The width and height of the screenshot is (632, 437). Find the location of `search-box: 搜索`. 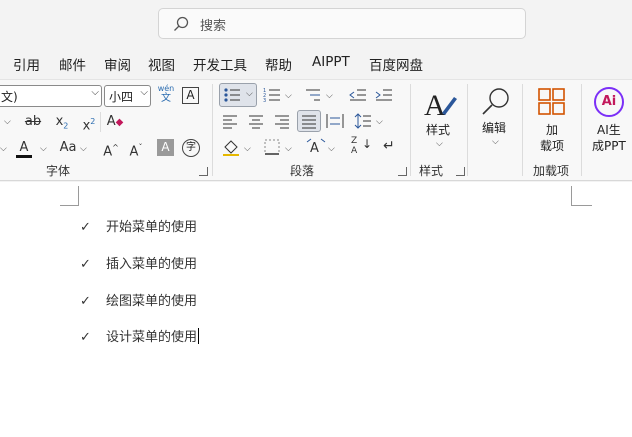

search-box: 搜索 is located at coordinates (342, 23).